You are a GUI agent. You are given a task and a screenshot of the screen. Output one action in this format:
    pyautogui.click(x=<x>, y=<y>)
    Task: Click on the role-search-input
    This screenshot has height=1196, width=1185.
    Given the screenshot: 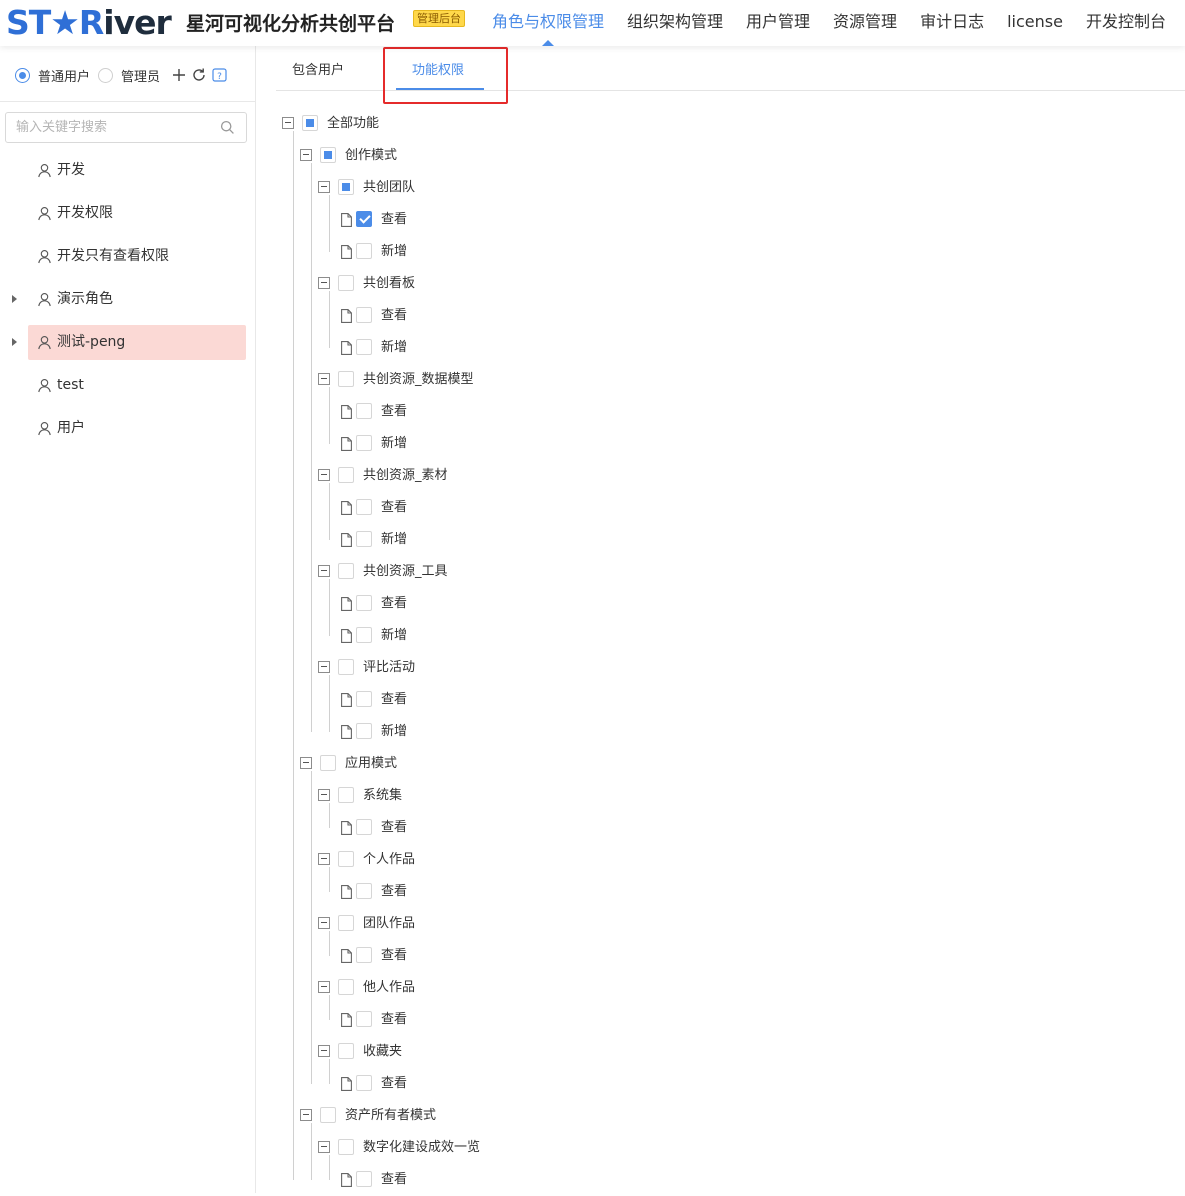 What is the action you would take?
    pyautogui.click(x=106, y=127)
    